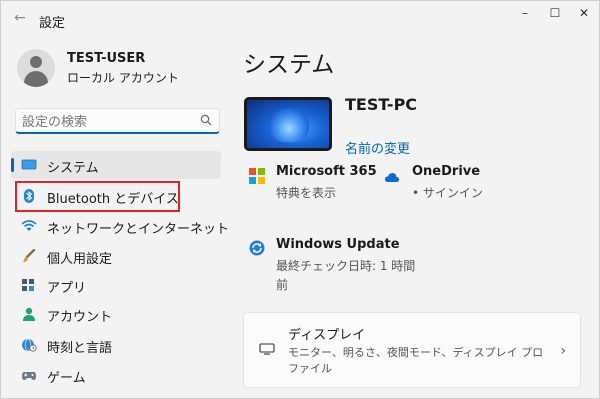 Image resolution: width=600 pixels, height=399 pixels. What do you see at coordinates (583, 13) in the screenshot?
I see `close-button: ✕` at bounding box center [583, 13].